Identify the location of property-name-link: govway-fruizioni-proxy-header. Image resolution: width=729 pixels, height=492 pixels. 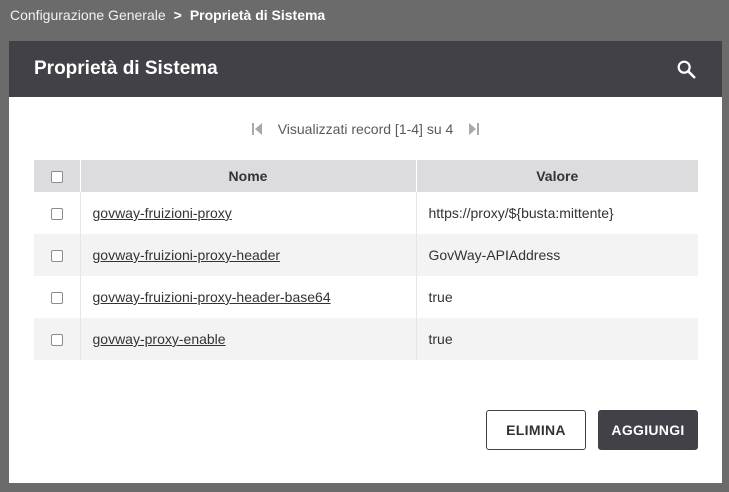
(187, 255).